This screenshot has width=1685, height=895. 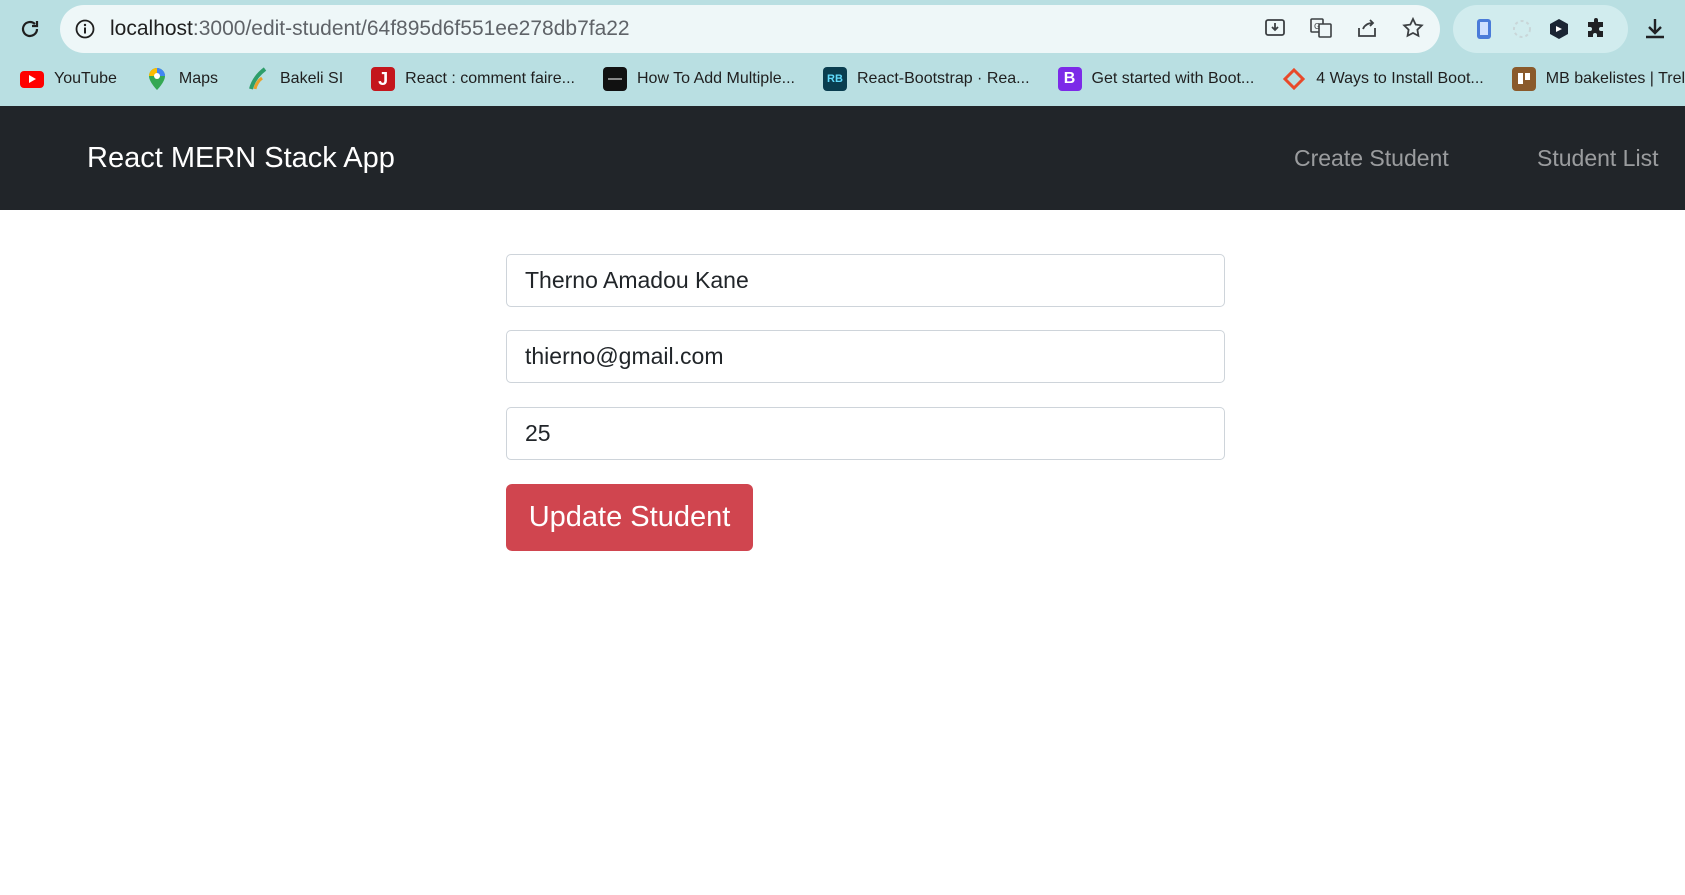 What do you see at coordinates (1275, 28) in the screenshot?
I see `install-icon` at bounding box center [1275, 28].